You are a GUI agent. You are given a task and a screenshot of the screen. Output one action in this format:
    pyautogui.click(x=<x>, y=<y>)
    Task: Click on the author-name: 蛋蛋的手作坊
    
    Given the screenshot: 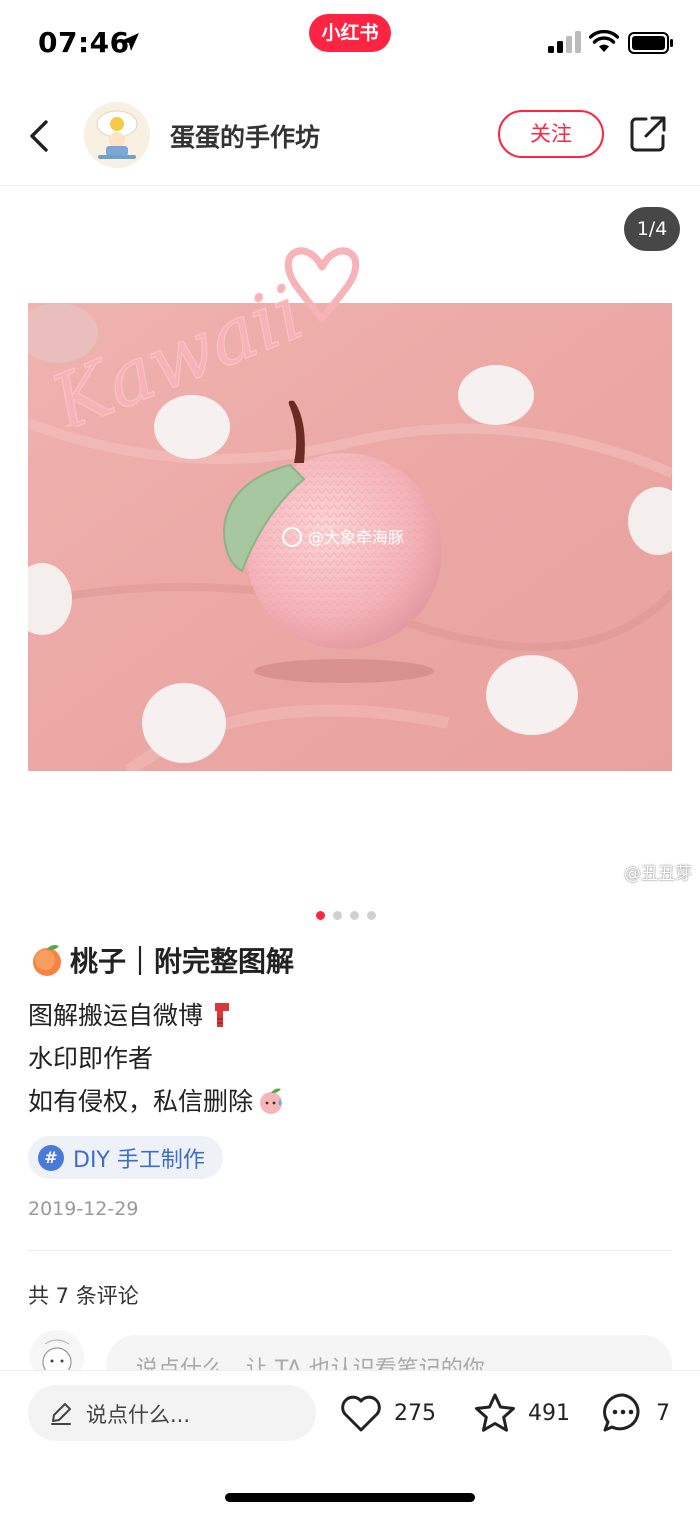 What is the action you would take?
    pyautogui.click(x=245, y=136)
    